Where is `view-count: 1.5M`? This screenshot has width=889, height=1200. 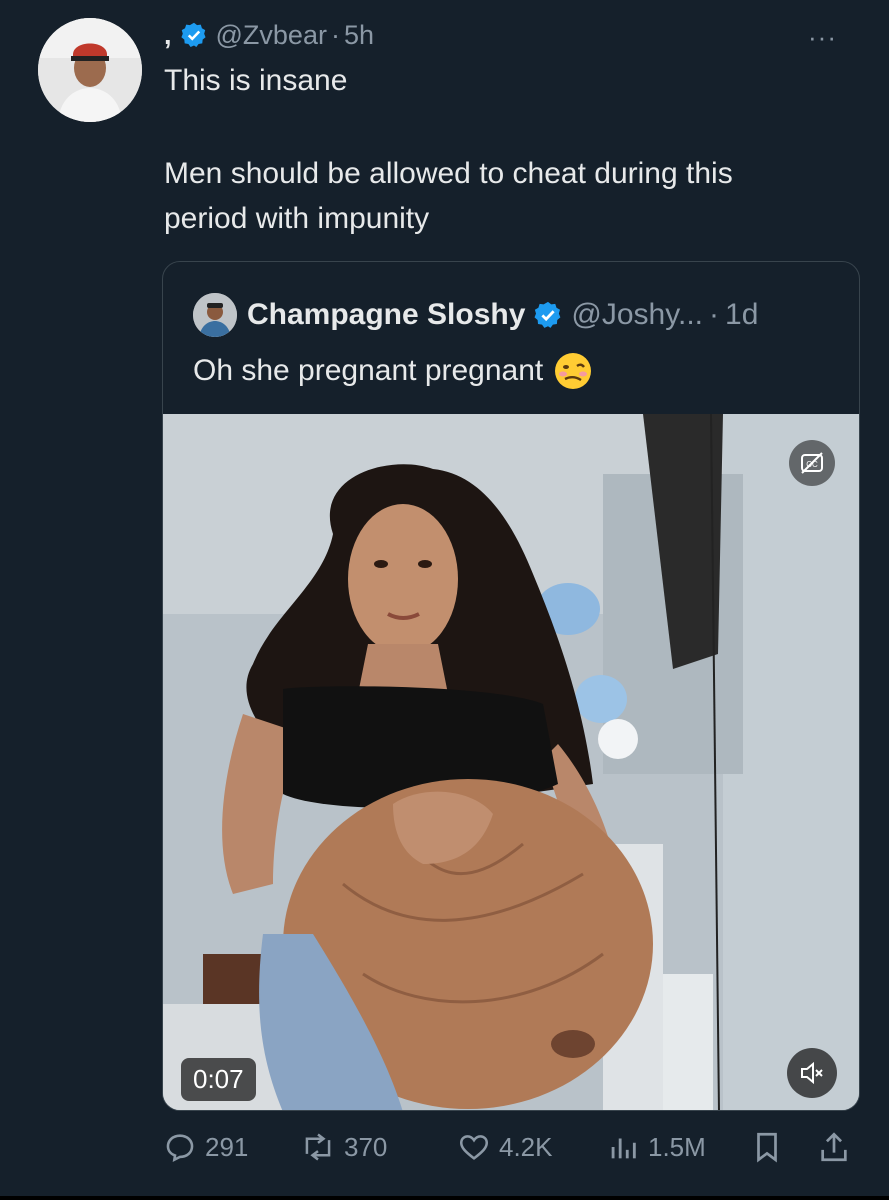 view-count: 1.5M is located at coordinates (677, 1146).